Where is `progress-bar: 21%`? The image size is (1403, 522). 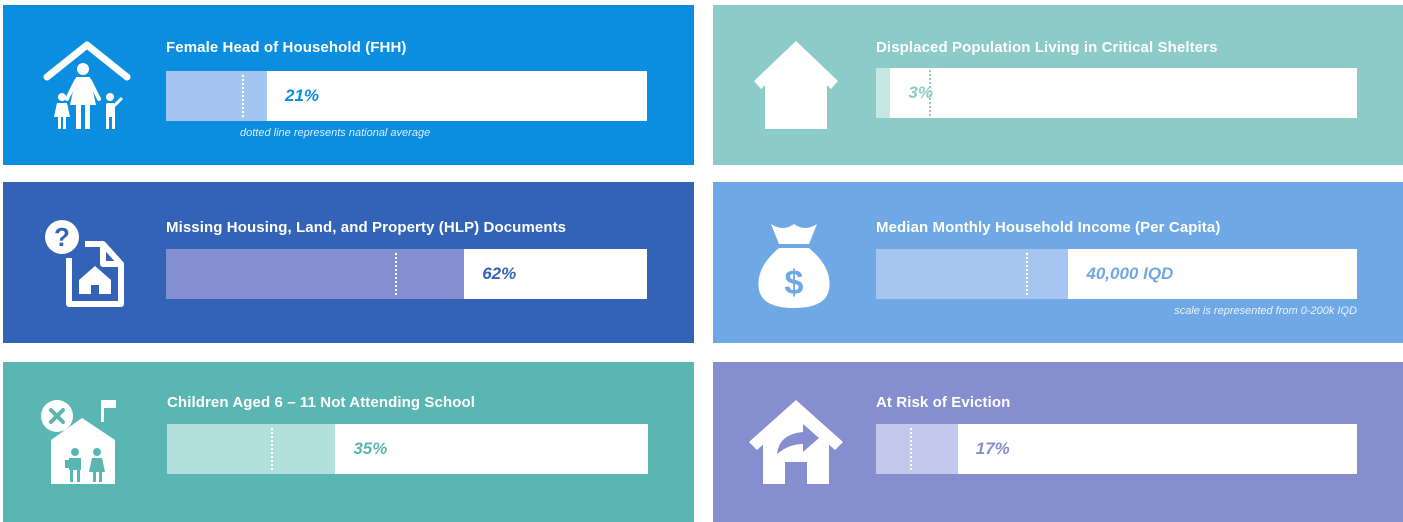
progress-bar: 21% is located at coordinates (406, 96).